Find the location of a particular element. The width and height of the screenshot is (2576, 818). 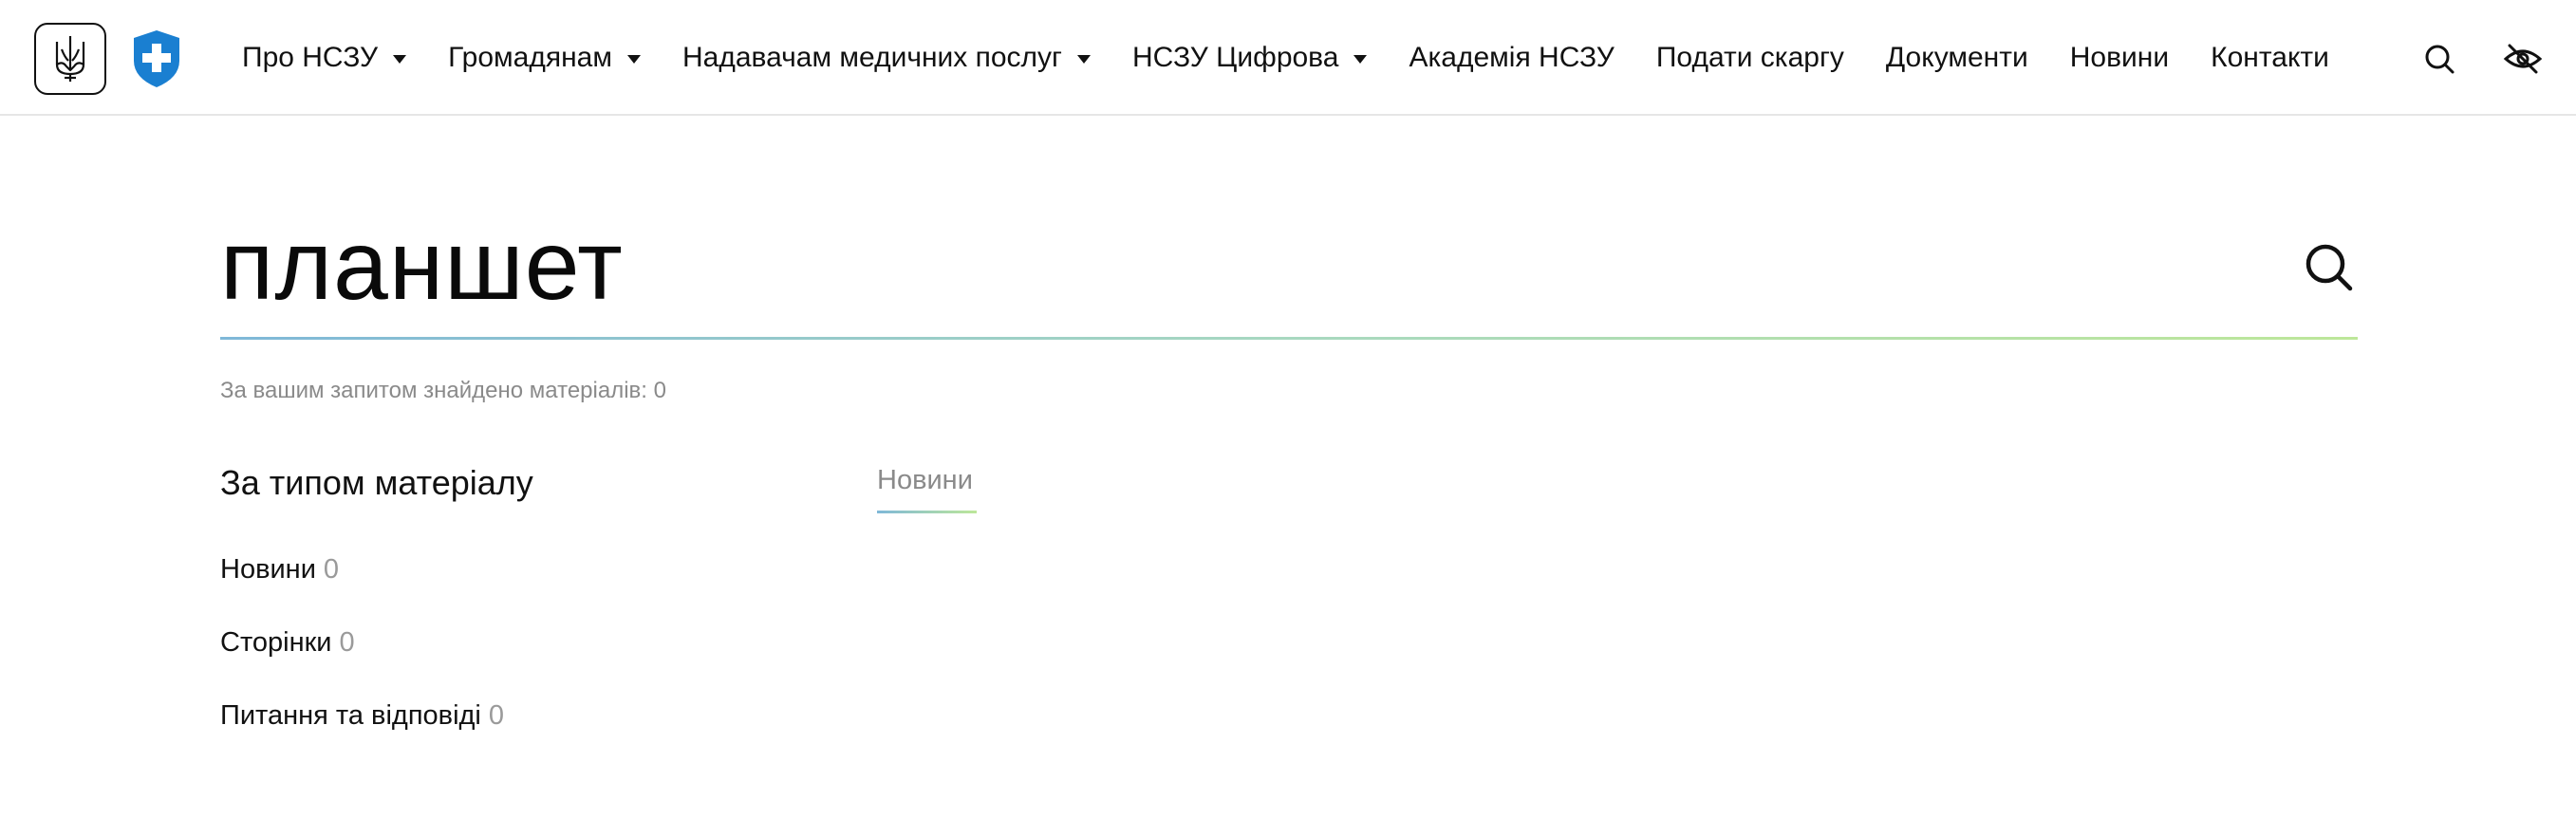

nav-item-digital: НСЗУ Цифрова is located at coordinates (1250, 58).